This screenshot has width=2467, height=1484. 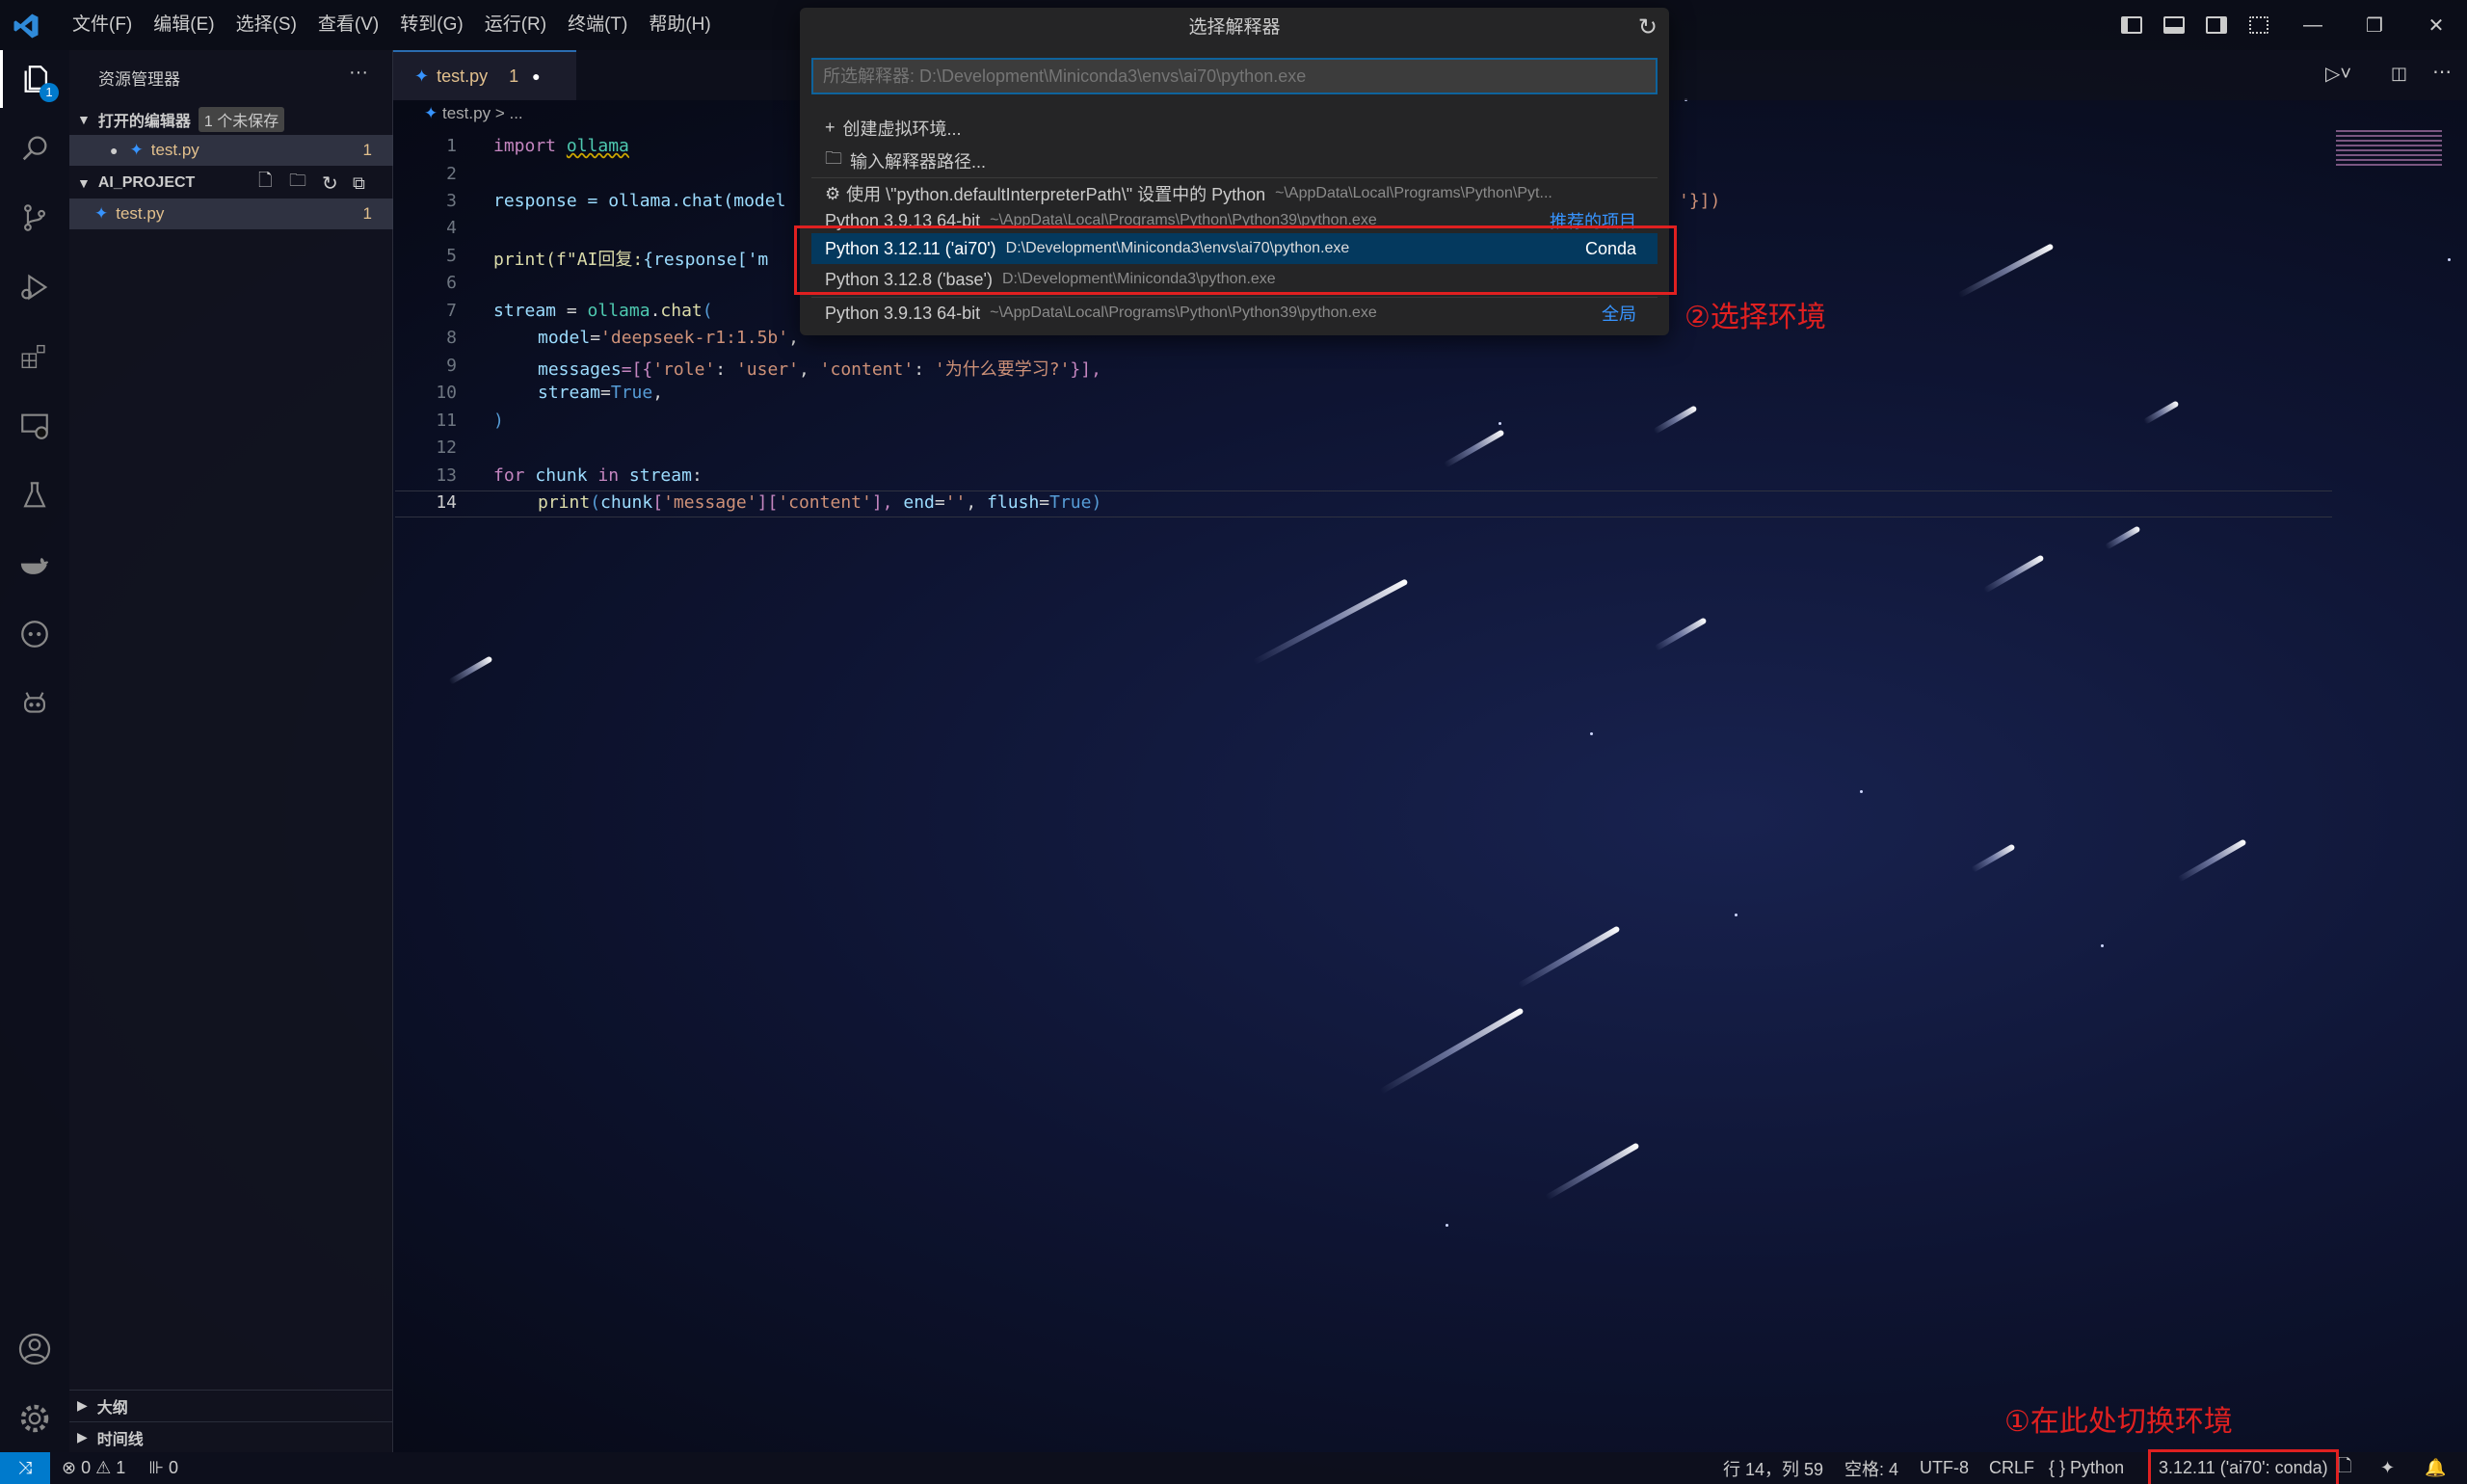 I want to click on open-editor-filename: test.py, so click(x=174, y=150).